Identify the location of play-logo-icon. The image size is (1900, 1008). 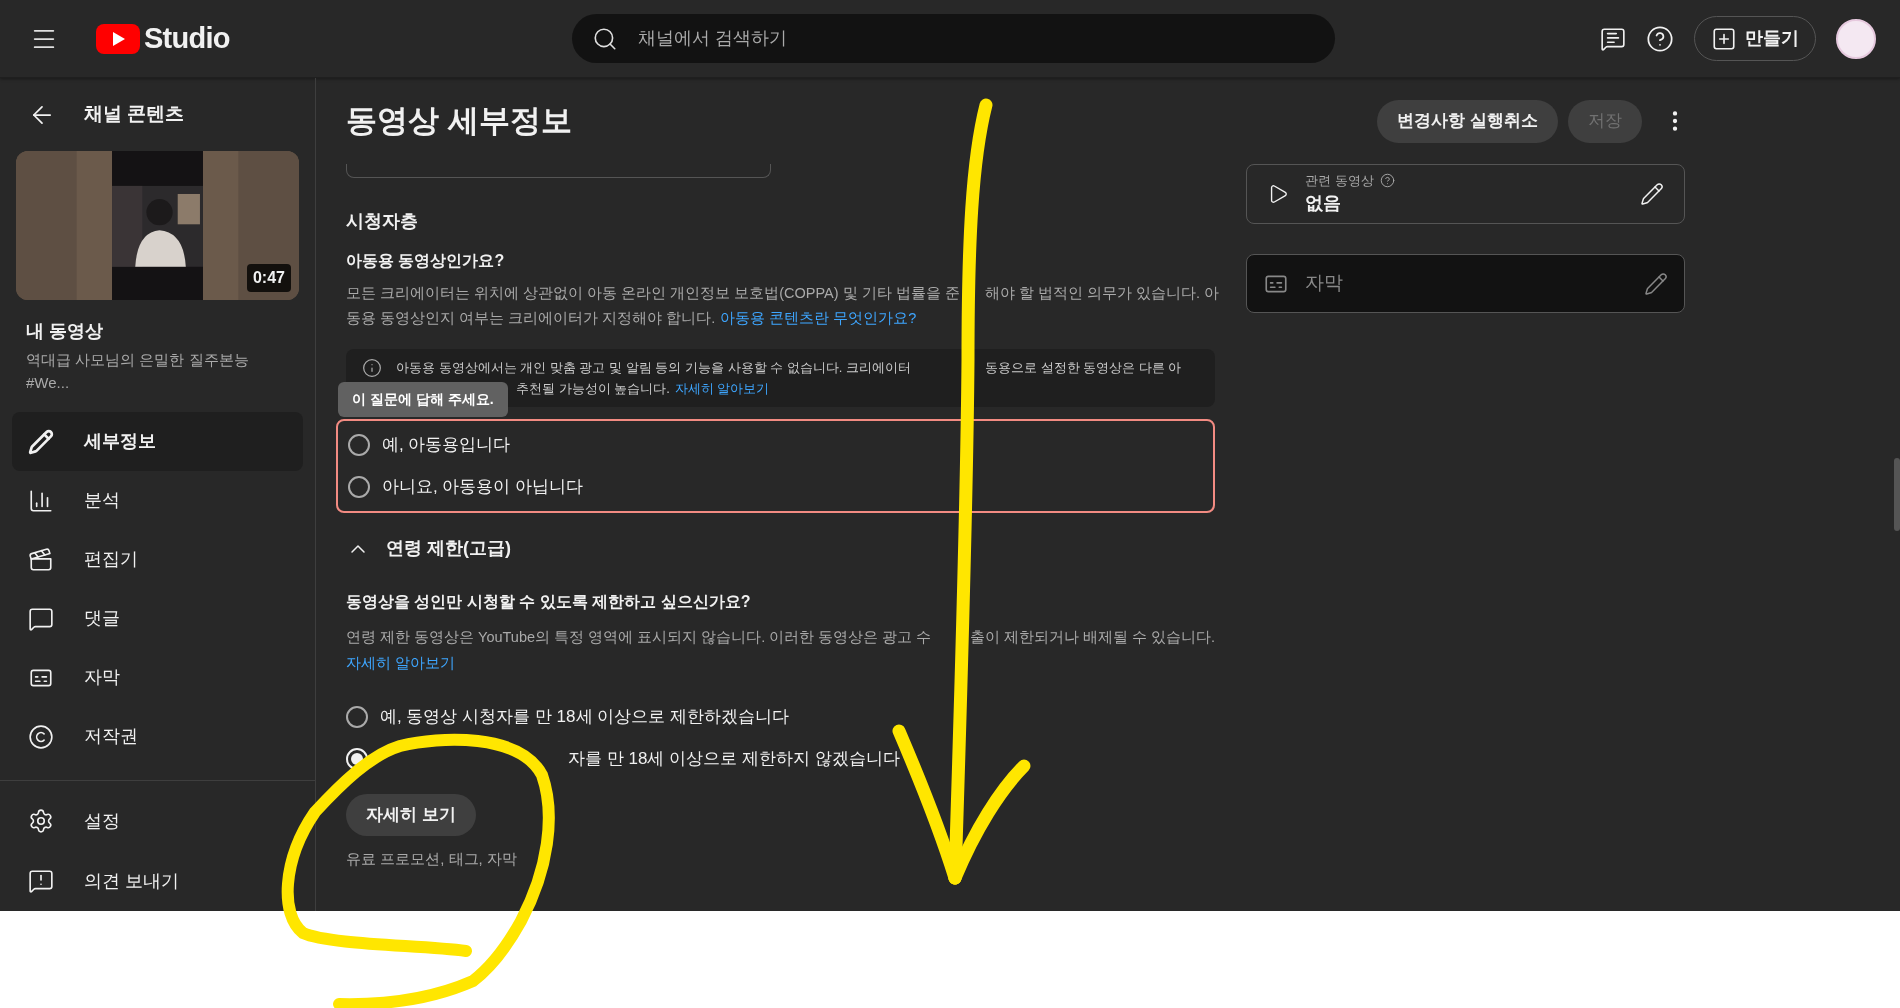
(118, 38).